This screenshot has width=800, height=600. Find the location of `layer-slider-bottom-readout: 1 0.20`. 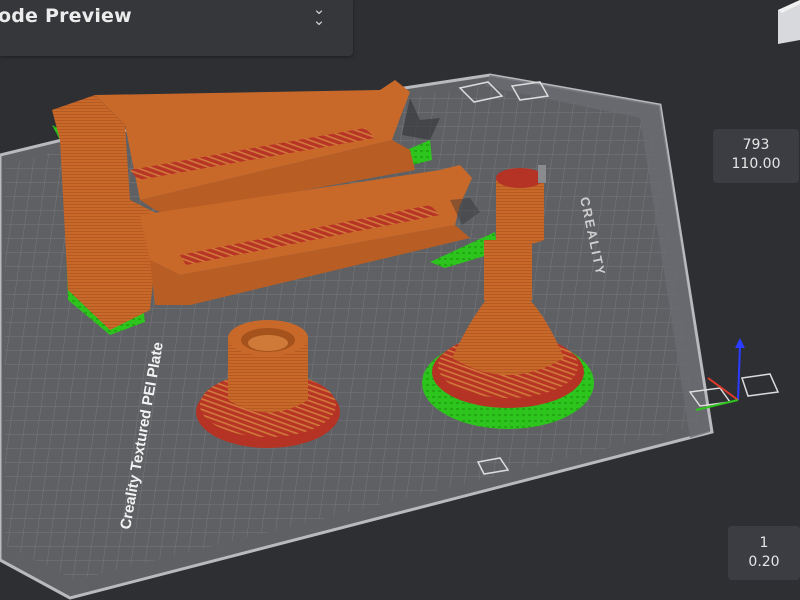

layer-slider-bottom-readout: 1 0.20 is located at coordinates (764, 553).